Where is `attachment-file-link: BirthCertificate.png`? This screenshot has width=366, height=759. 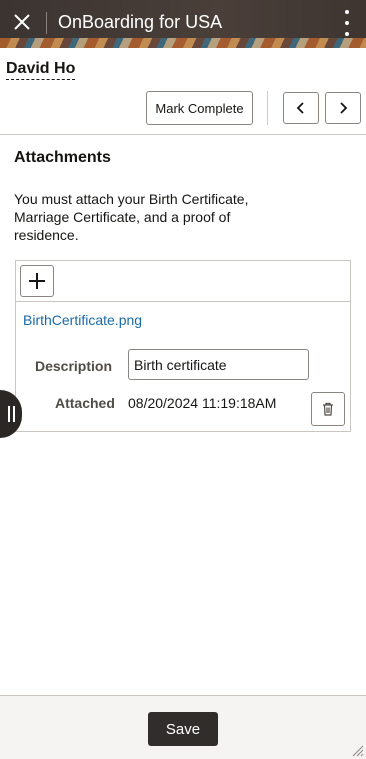
attachment-file-link: BirthCertificate.png is located at coordinates (82, 320).